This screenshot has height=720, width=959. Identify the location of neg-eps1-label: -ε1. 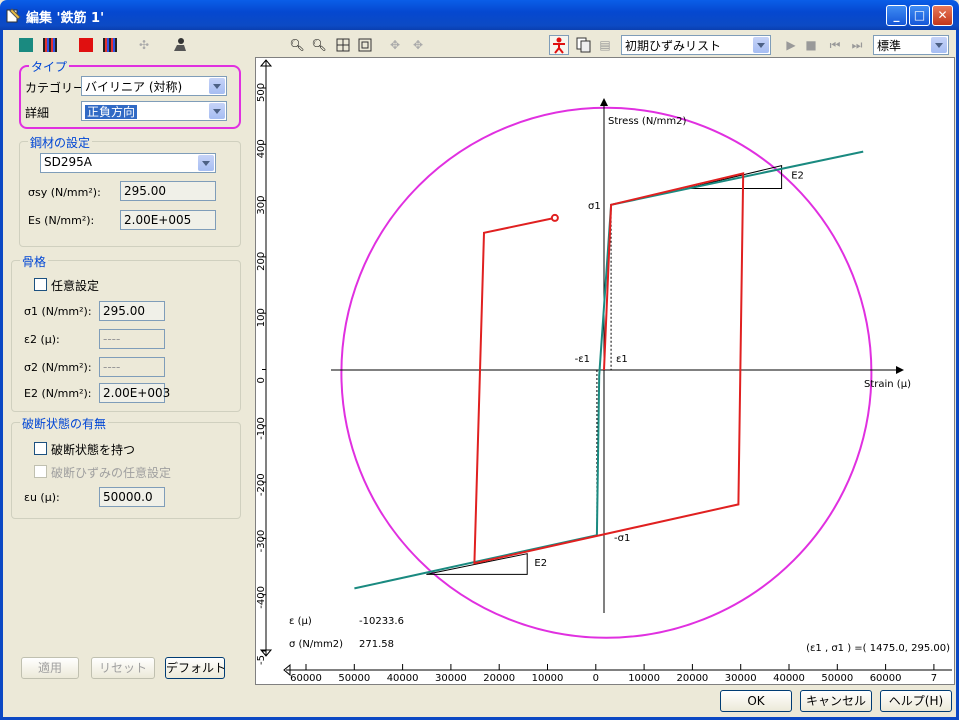
(582, 359).